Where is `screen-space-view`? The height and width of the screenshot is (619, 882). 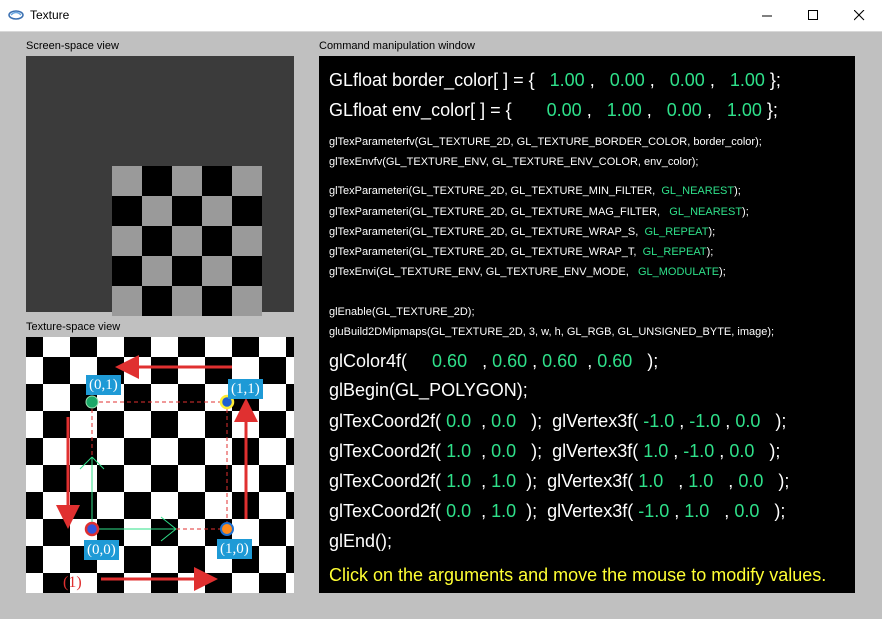
screen-space-view is located at coordinates (160, 186).